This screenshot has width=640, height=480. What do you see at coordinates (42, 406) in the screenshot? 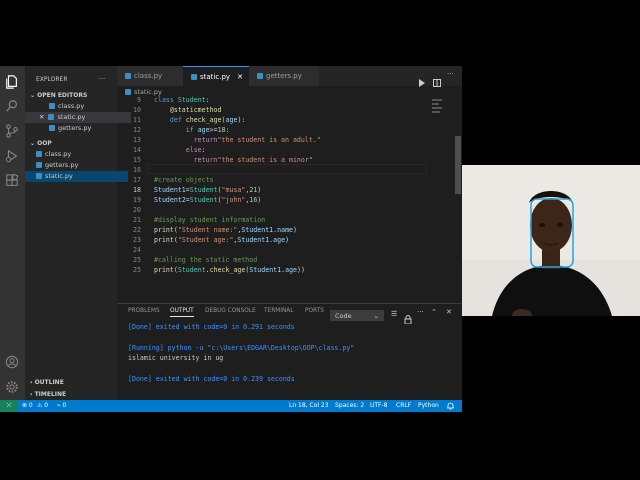
I see `warnings-count: ⚠ 0` at bounding box center [42, 406].